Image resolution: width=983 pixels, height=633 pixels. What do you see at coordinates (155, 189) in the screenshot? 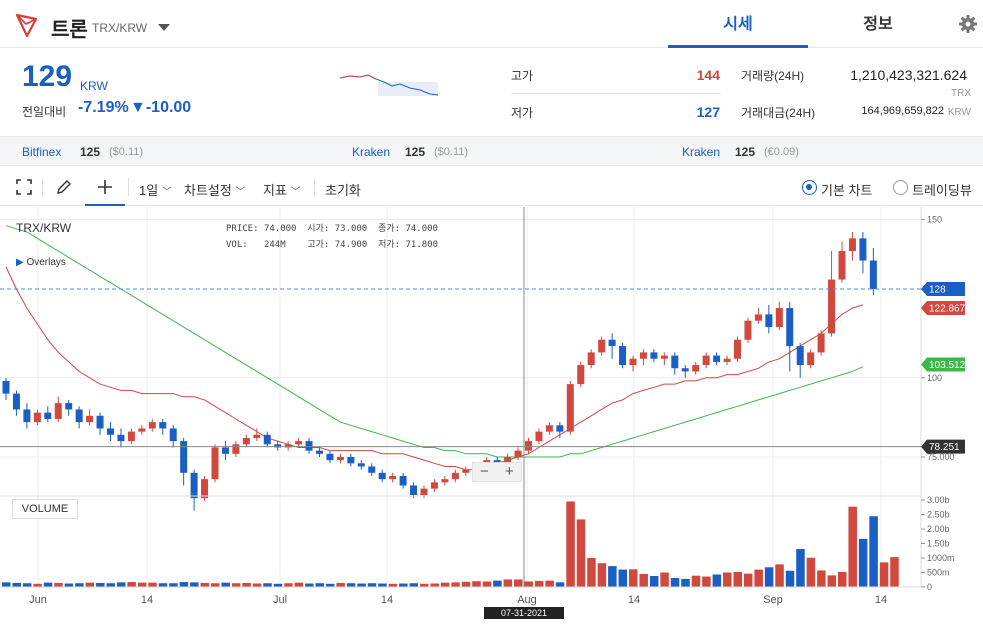
I see `interval-select: 1일 ﹀` at bounding box center [155, 189].